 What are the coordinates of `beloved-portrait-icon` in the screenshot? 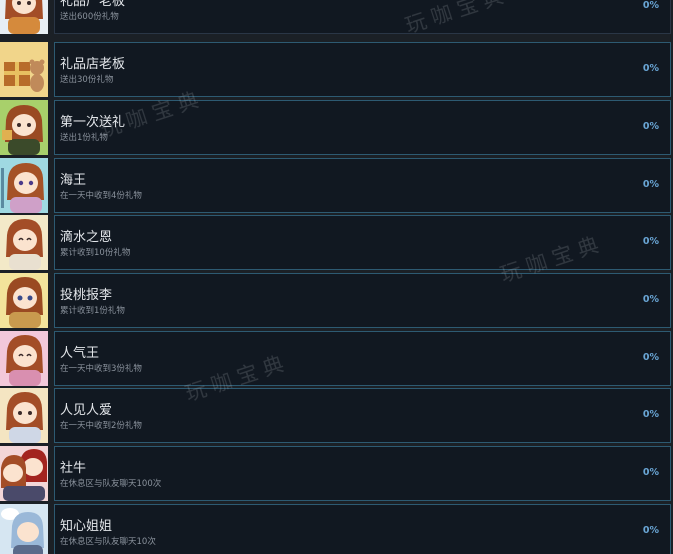 It's located at (24, 415).